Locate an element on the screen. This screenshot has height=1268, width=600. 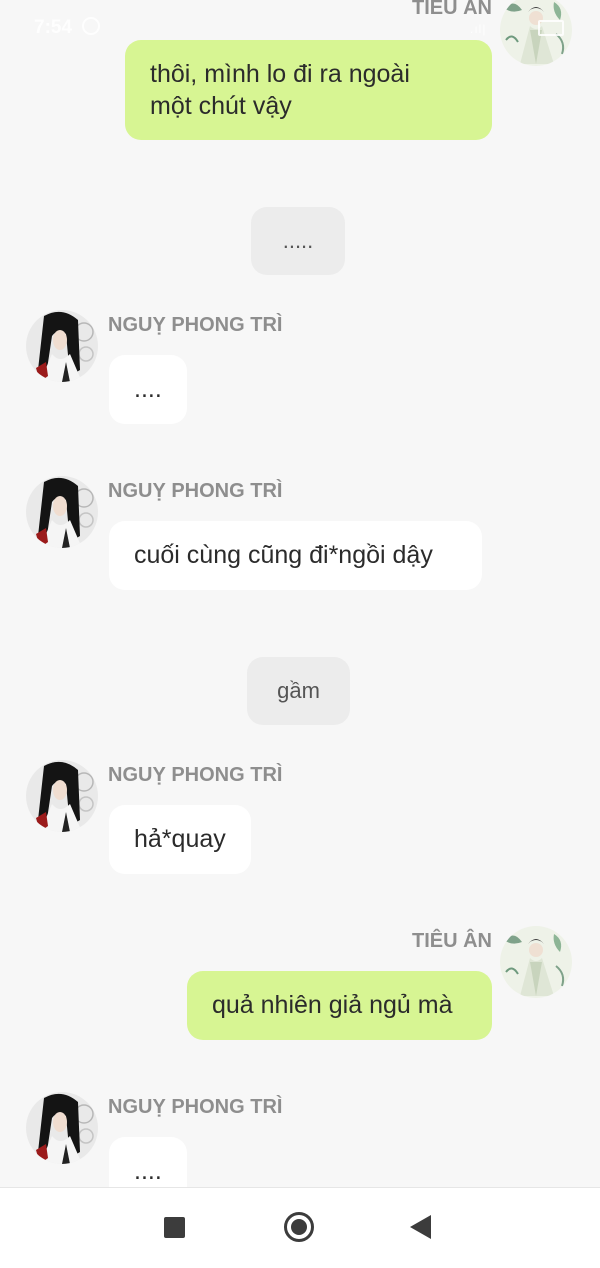
recents-square-icon is located at coordinates (174, 1227).